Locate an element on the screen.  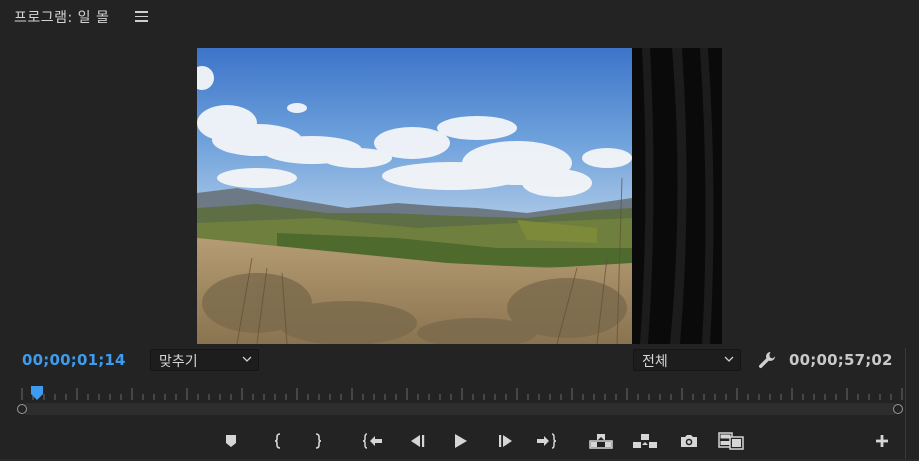
lift-button is located at coordinates (601, 441).